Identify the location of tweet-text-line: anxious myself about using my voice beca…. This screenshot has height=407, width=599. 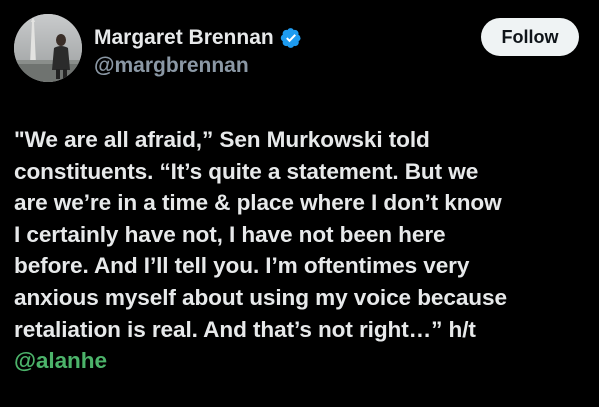
(260, 297).